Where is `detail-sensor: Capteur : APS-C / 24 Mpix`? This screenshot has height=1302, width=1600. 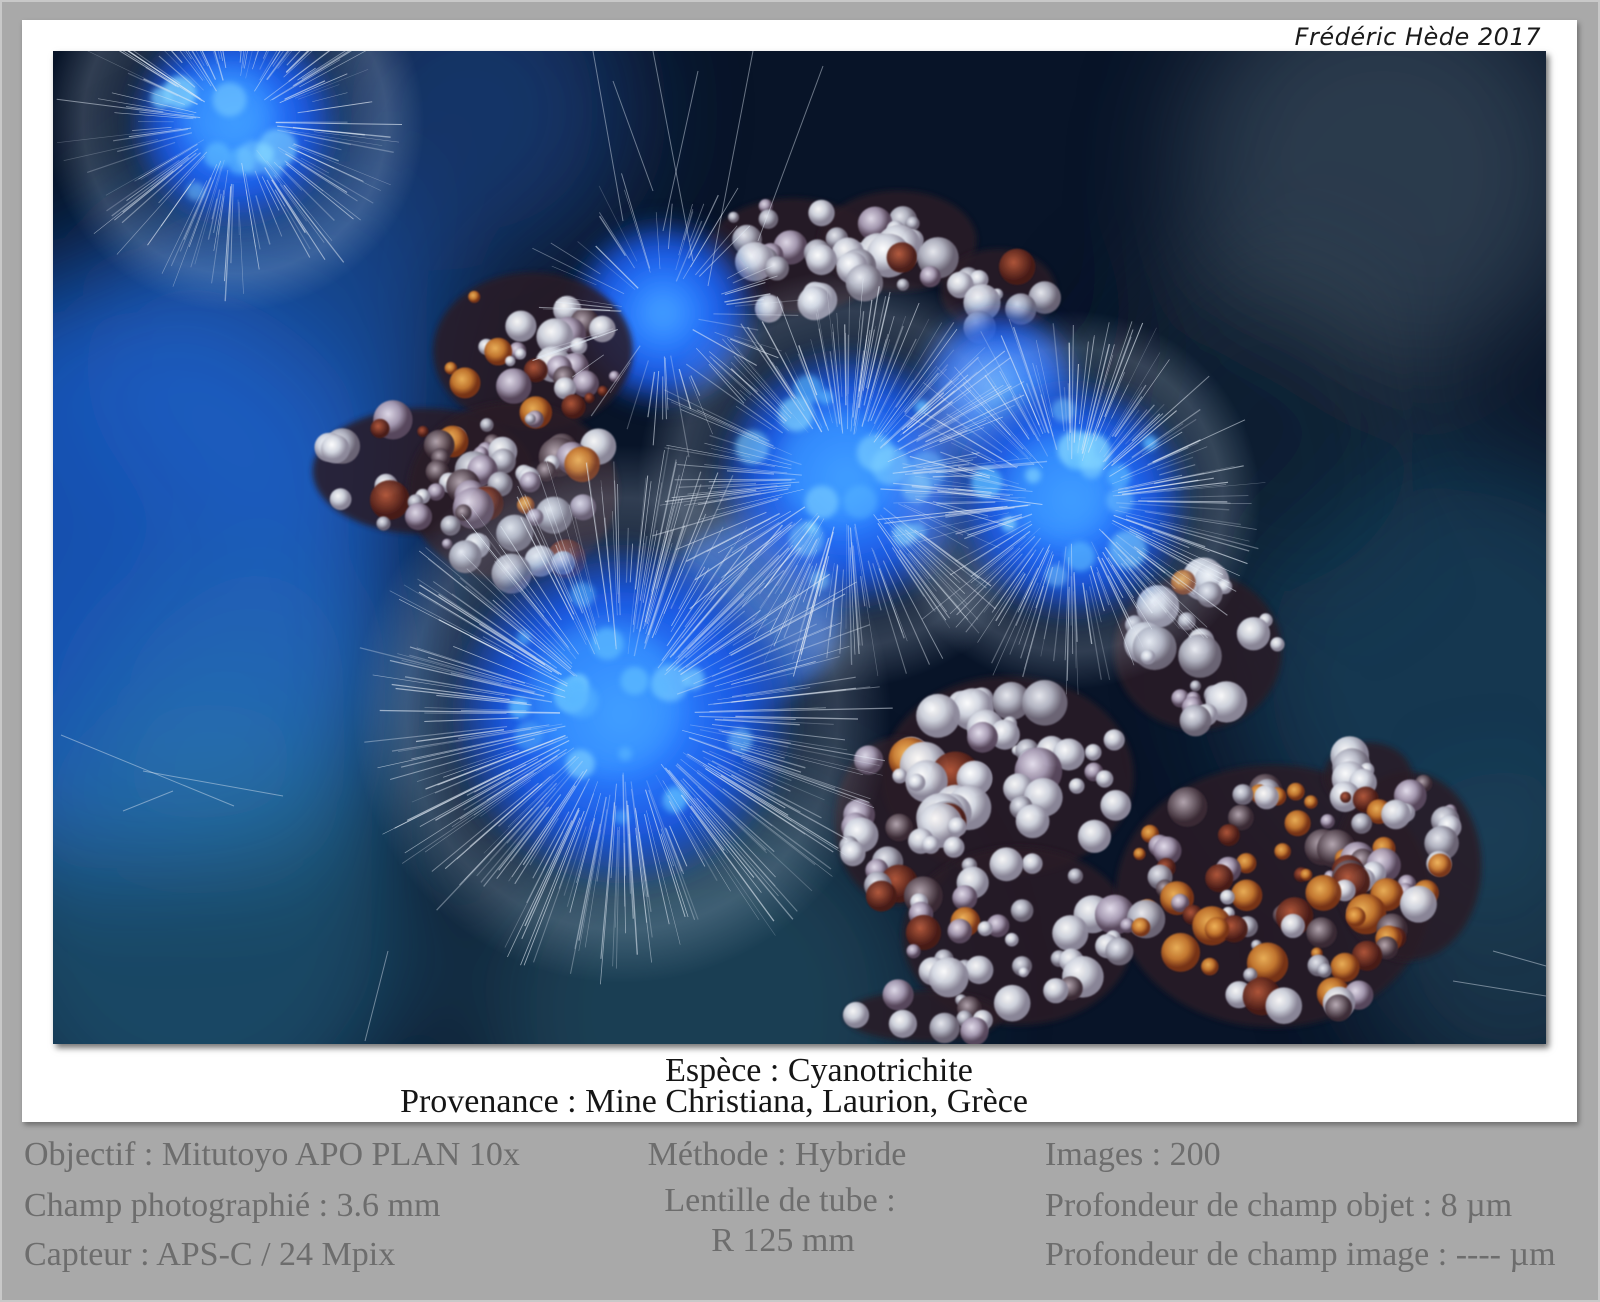
detail-sensor: Capteur : APS-C / 24 Mpix is located at coordinates (210, 1254).